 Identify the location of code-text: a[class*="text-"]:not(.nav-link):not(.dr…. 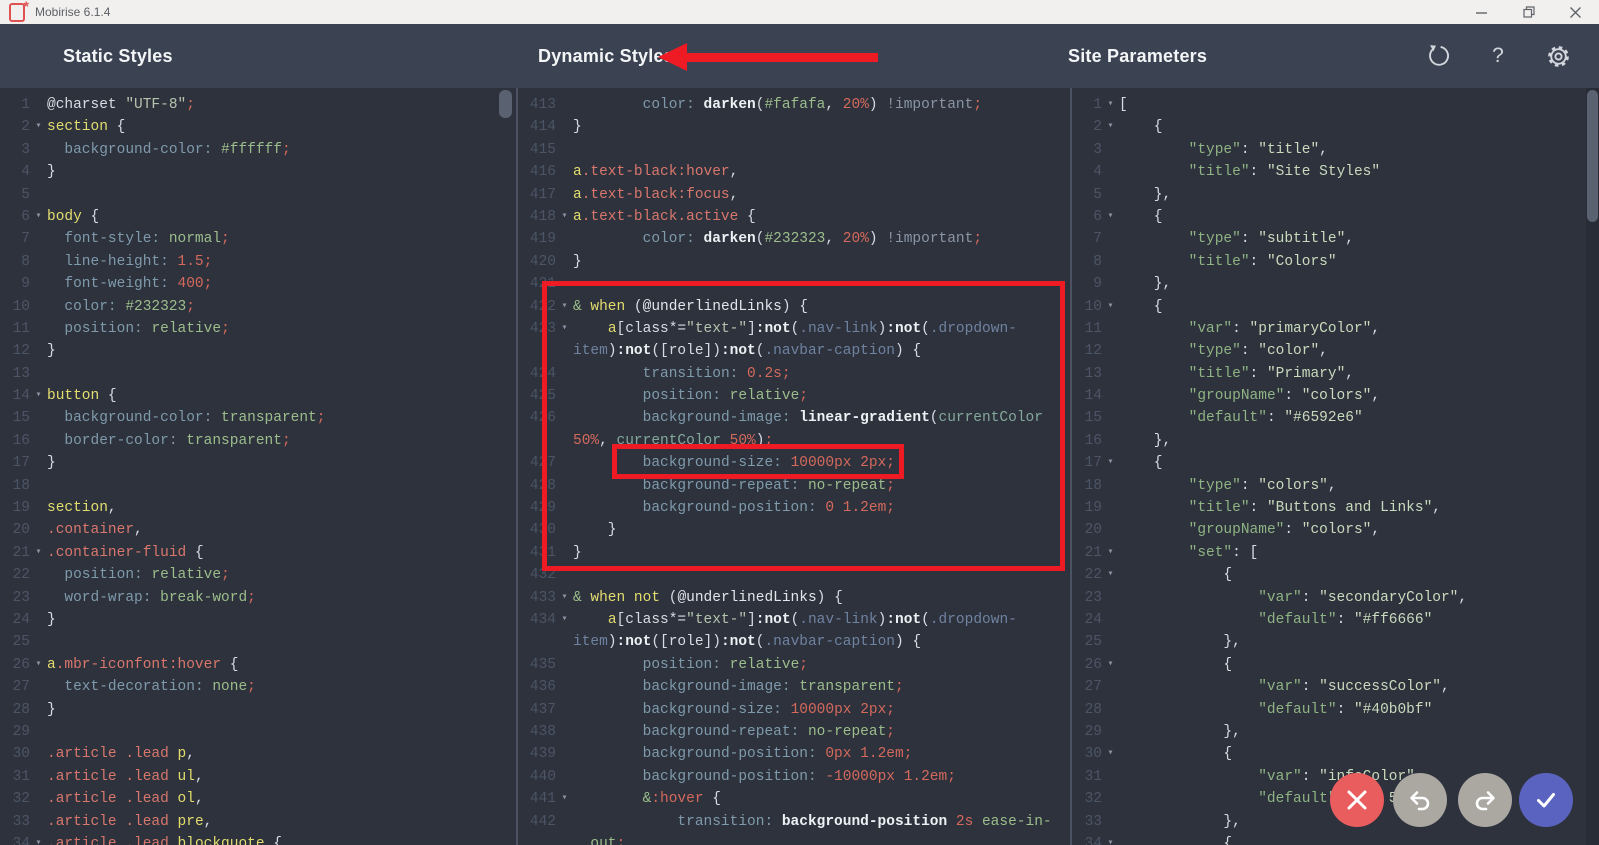
(812, 619).